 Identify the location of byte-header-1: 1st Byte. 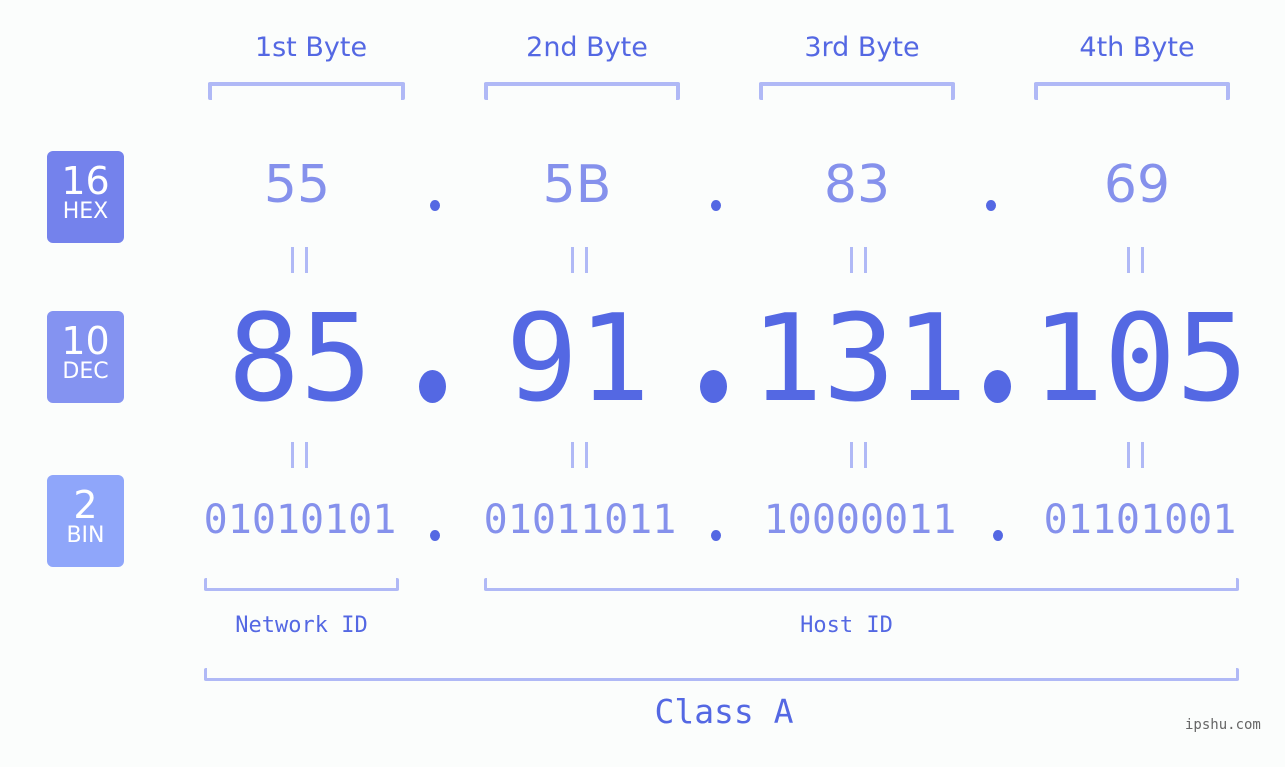
(311, 47).